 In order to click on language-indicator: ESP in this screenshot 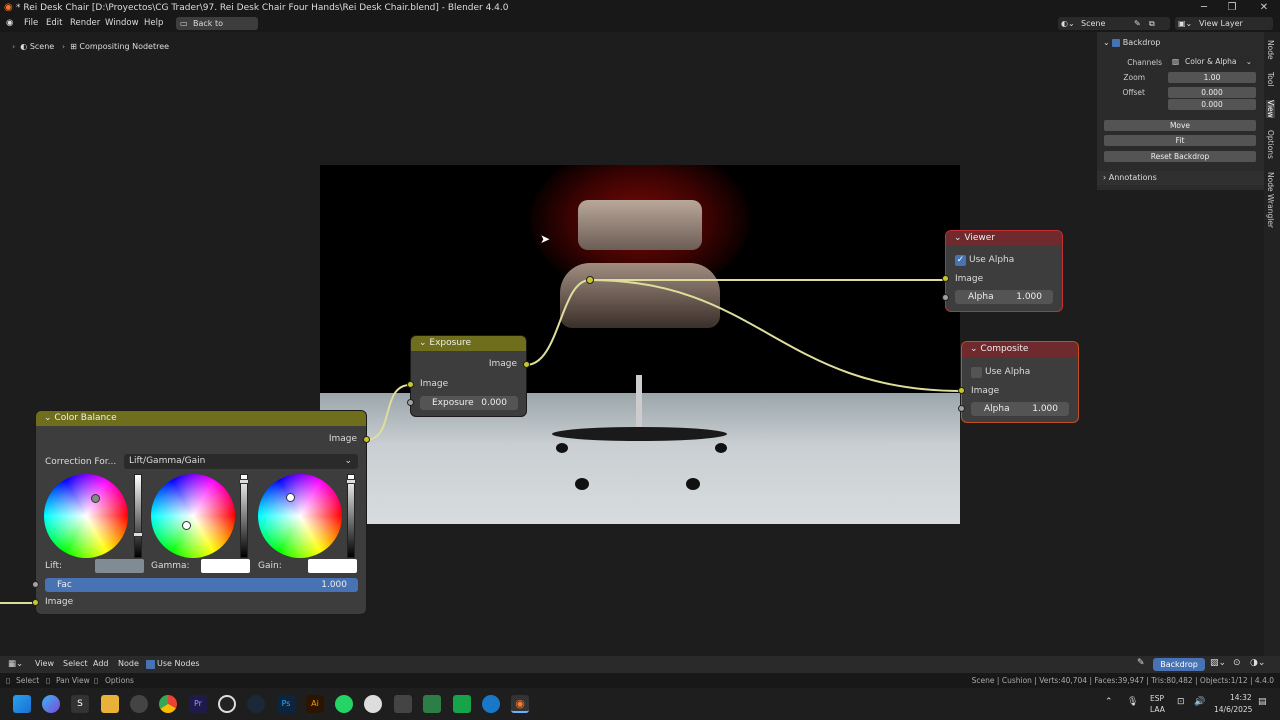, I will do `click(1157, 698)`.